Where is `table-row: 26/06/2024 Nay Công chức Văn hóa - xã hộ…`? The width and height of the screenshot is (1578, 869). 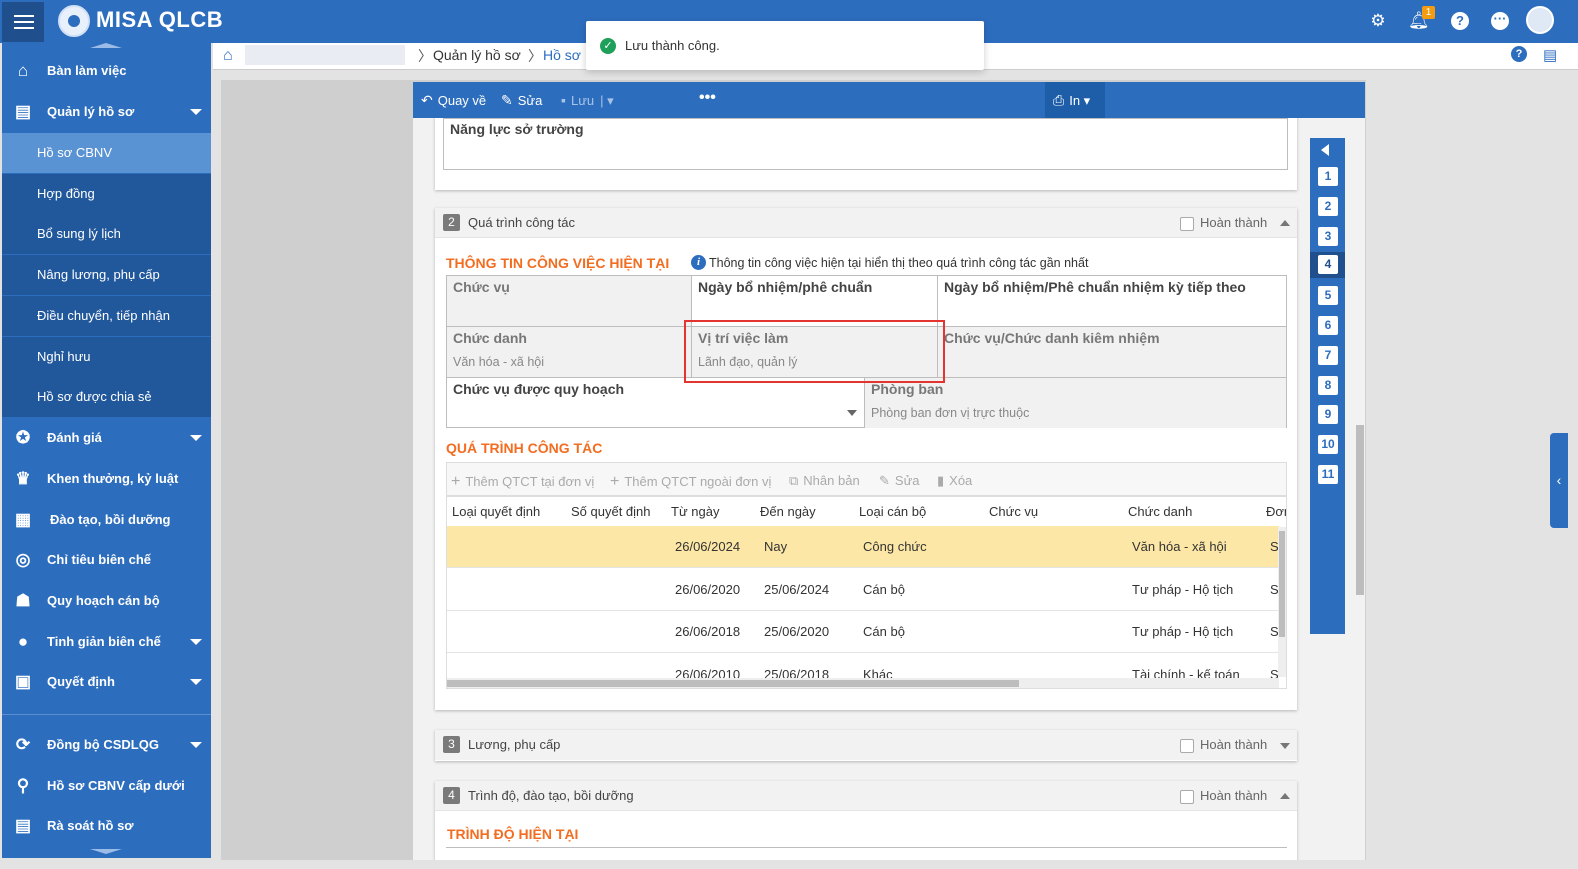
table-row: 26/06/2024 Nay Công chức Văn hóa - xã hộ… is located at coordinates (863, 547).